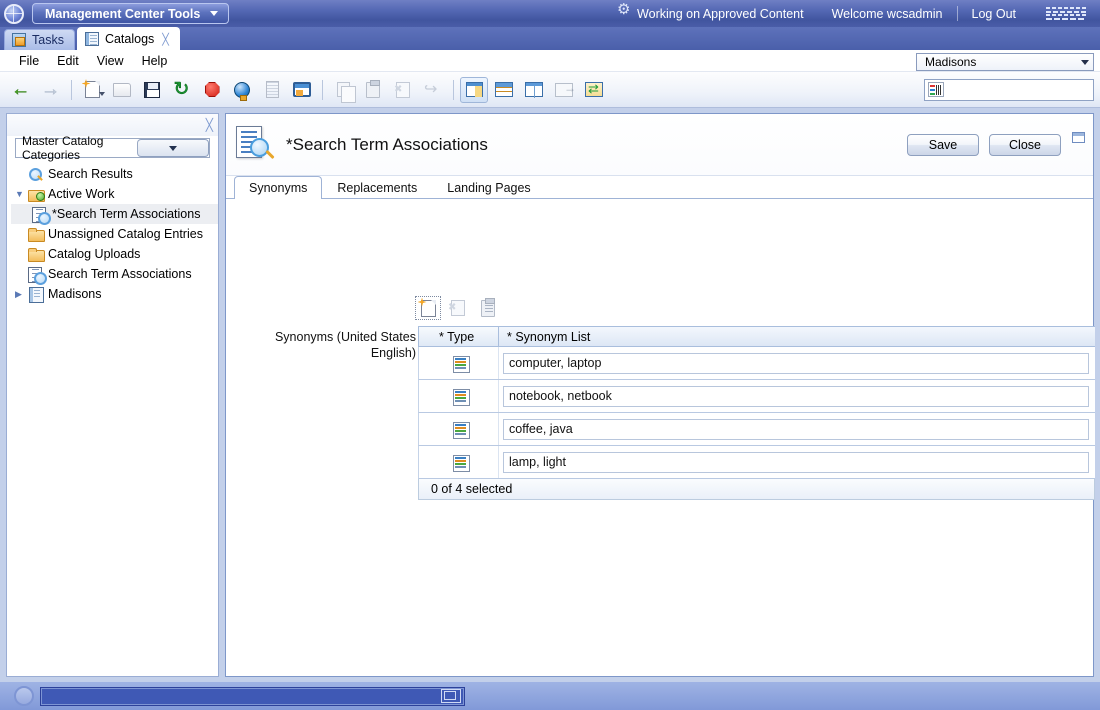 The width and height of the screenshot is (1100, 710). I want to click on menu-item-file: File, so click(29, 61).